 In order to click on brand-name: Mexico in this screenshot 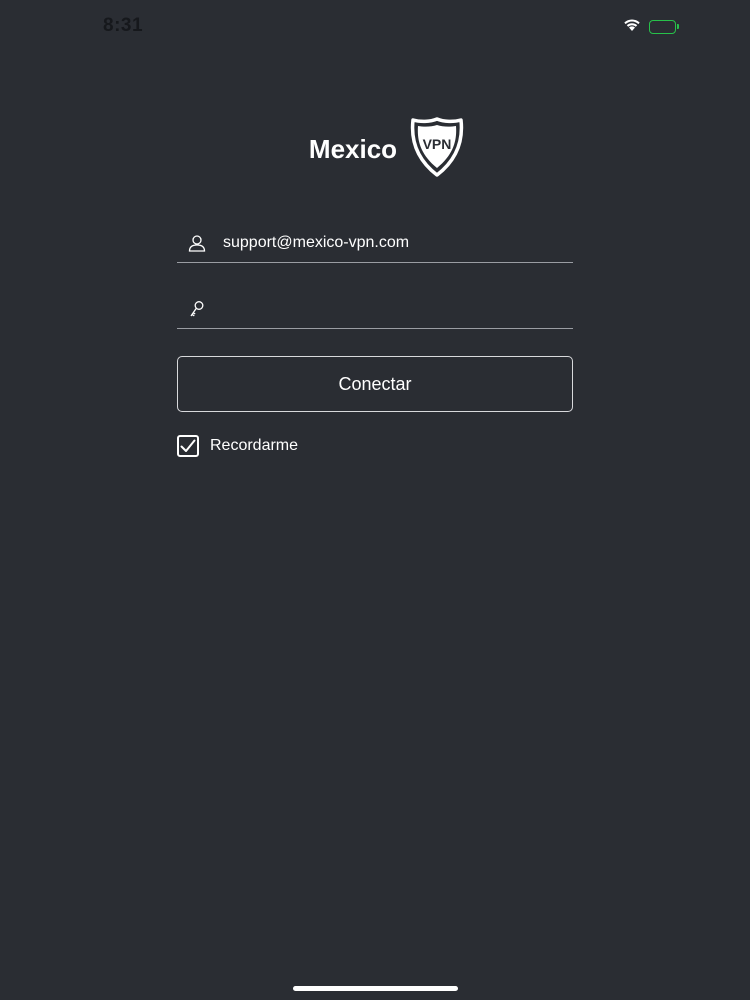, I will do `click(353, 149)`.